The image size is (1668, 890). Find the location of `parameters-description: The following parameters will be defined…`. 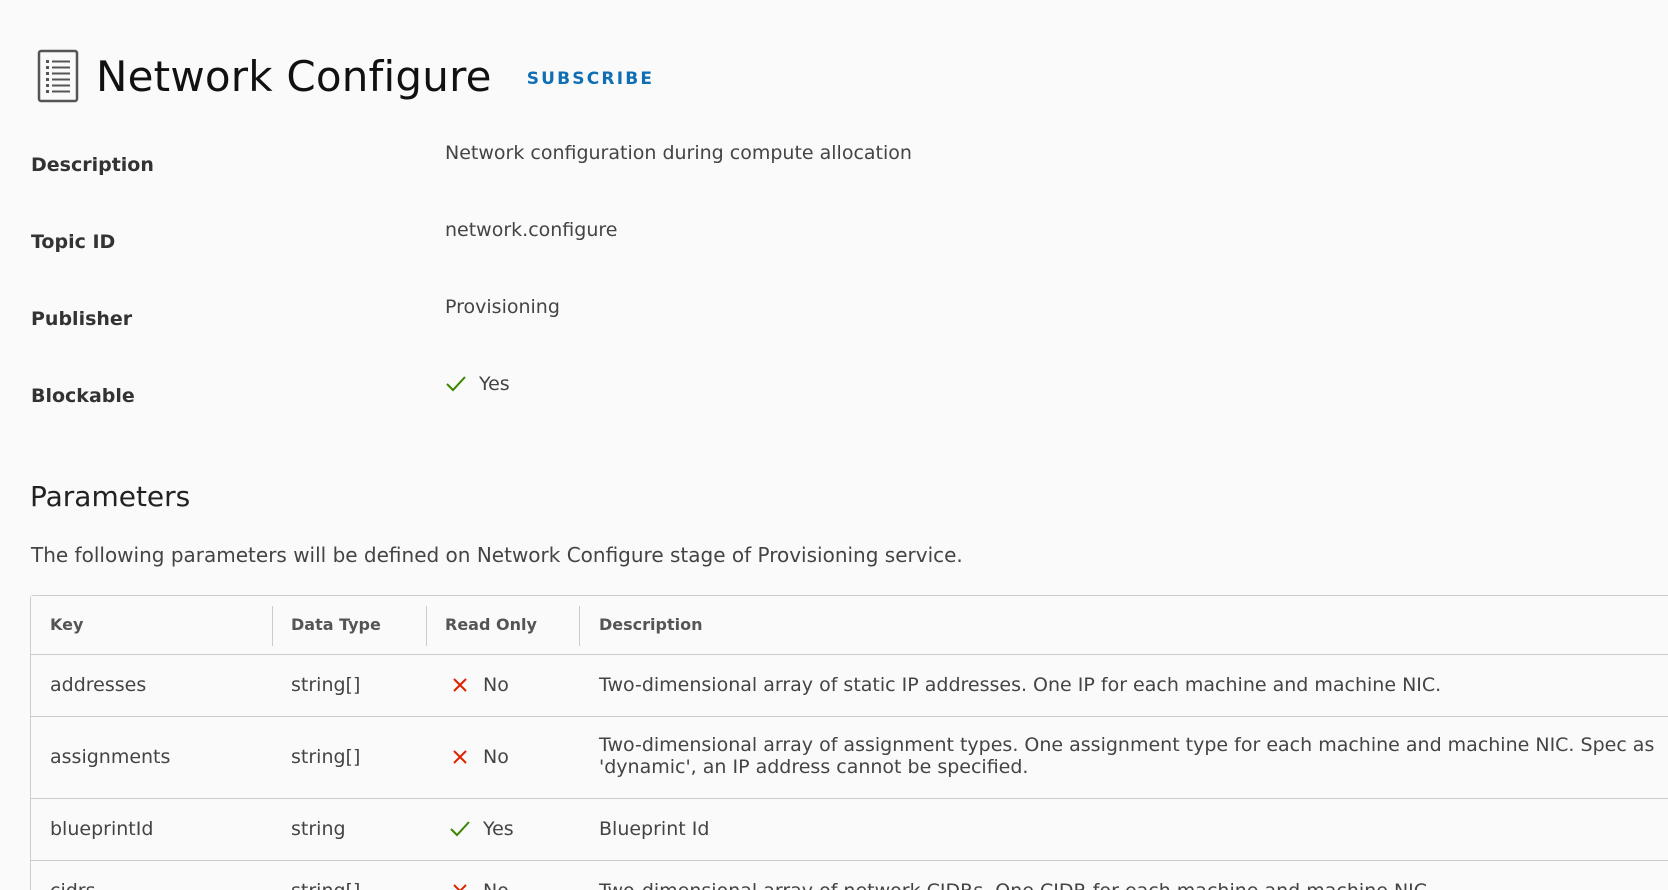

parameters-description: The following parameters will be defined… is located at coordinates (497, 555).